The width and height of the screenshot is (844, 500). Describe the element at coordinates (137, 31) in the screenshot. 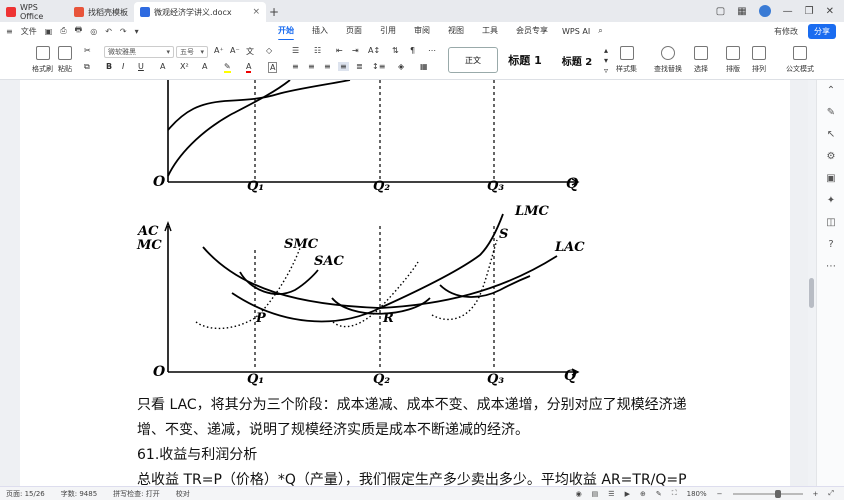

I see `more-icon: ▾` at that location.